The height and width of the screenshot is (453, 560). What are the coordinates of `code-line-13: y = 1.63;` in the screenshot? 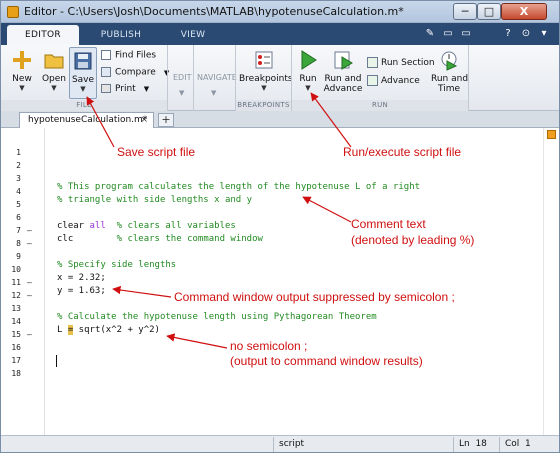 It's located at (81, 291).